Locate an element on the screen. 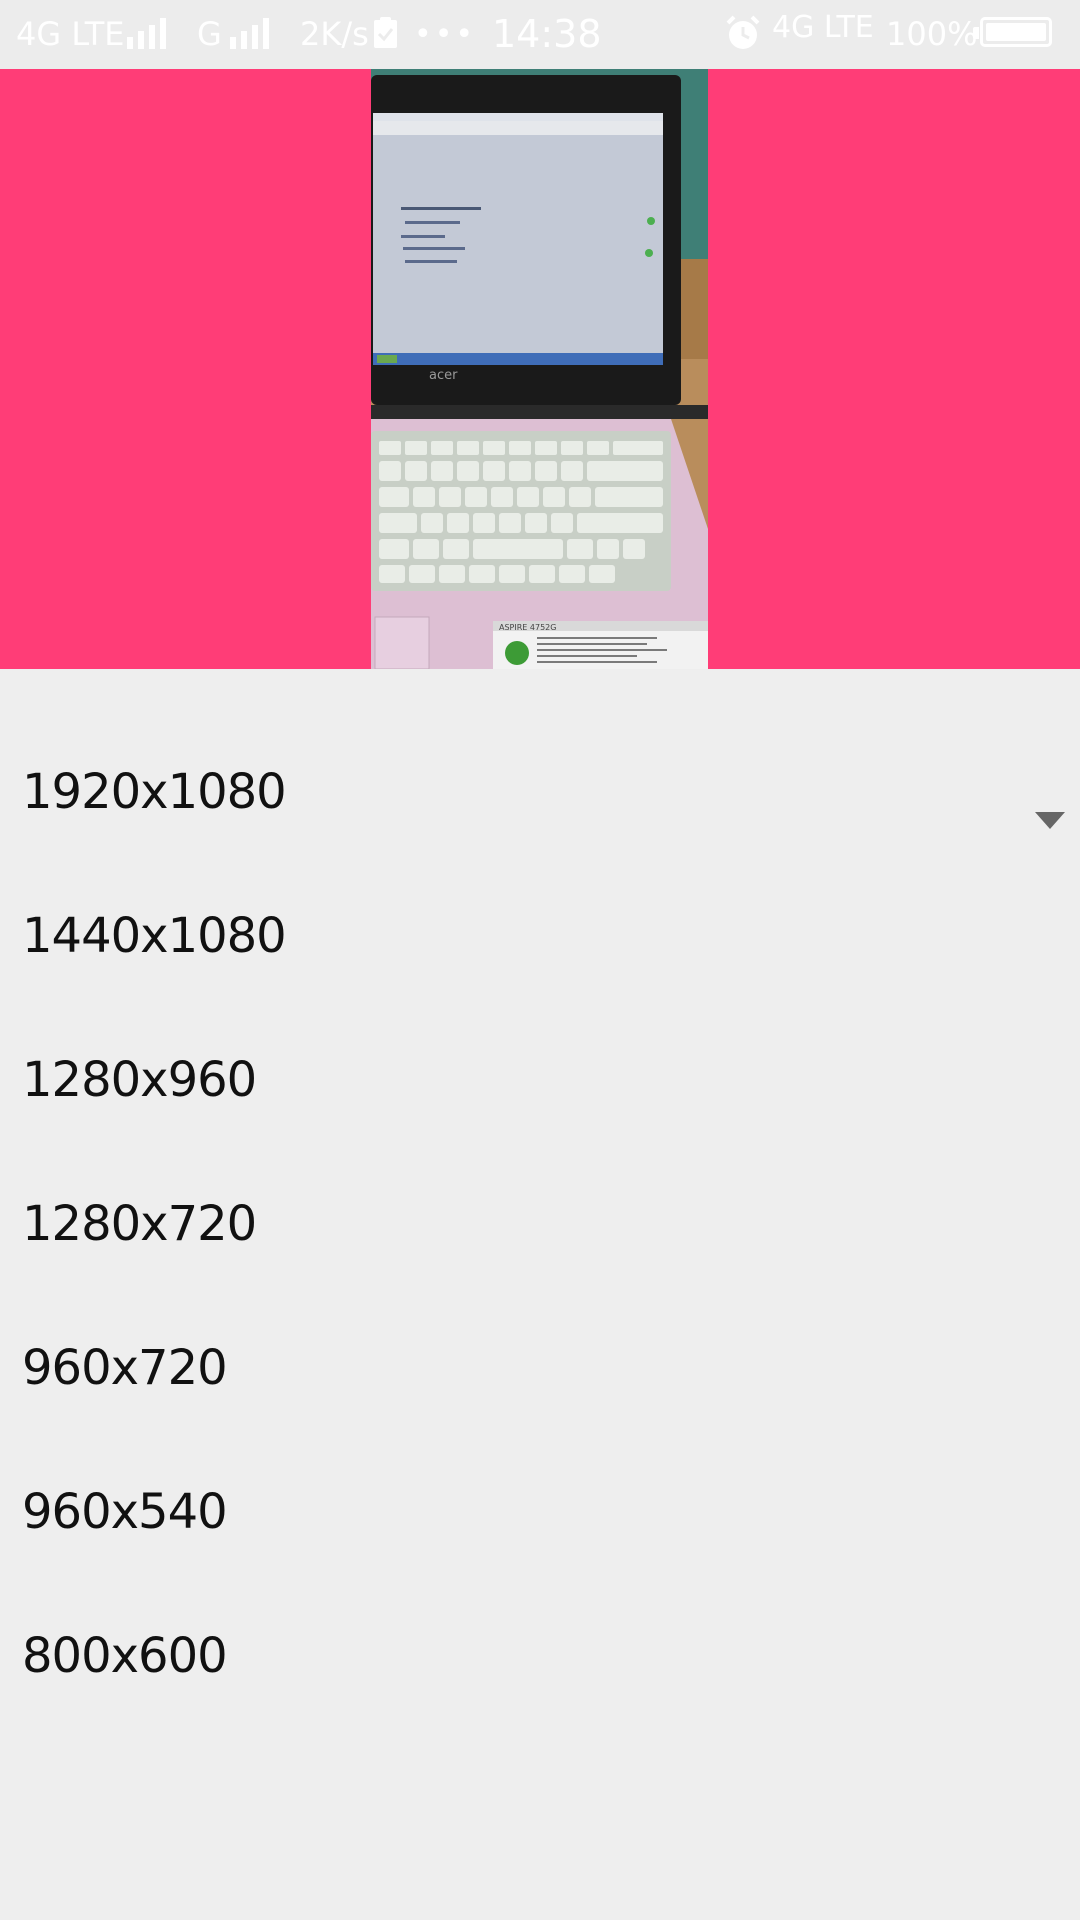  status-bar: 4G LTE G 2K/s ••• 14:38 4G LTE 100% is located at coordinates (540, 34).